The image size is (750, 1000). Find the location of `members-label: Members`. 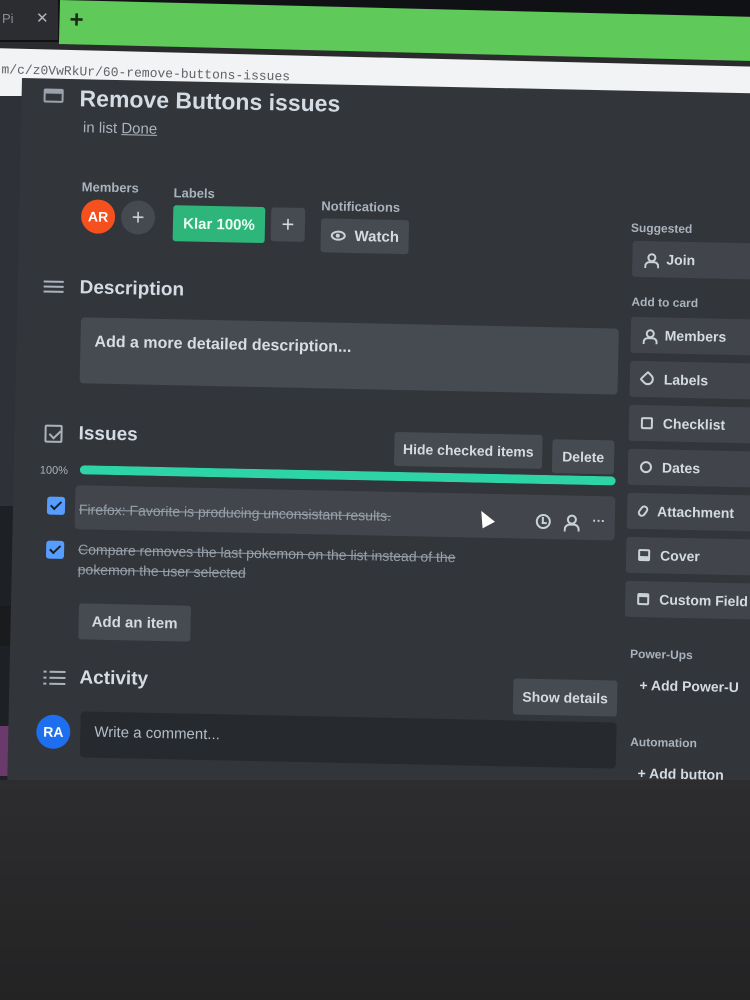

members-label: Members is located at coordinates (110, 187).